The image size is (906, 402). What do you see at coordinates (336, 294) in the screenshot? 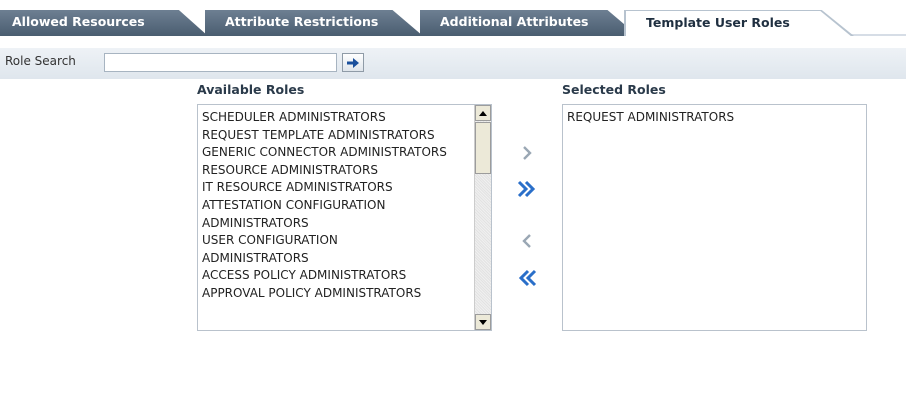
I see `list-item: APPROVAL POLICY ADMINISTRATORS` at bounding box center [336, 294].